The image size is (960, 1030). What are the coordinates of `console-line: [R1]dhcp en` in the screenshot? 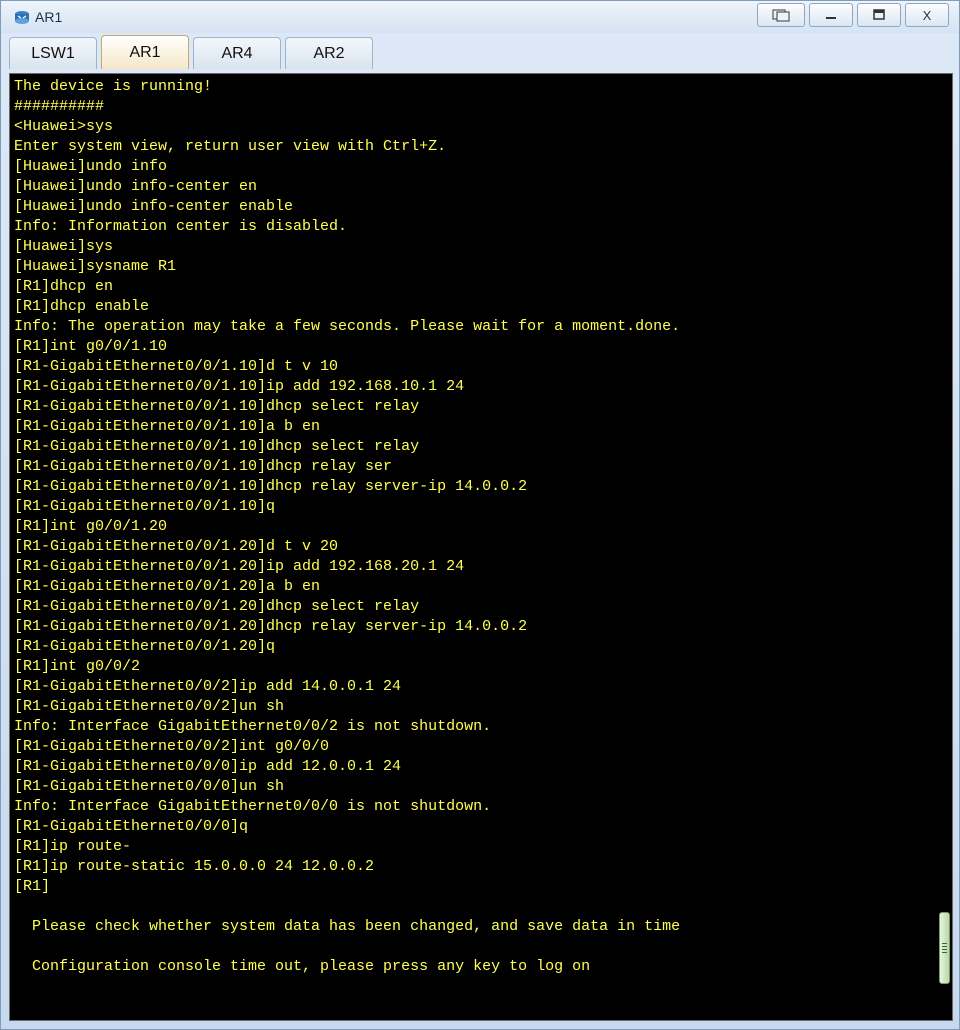 It's located at (64, 286).